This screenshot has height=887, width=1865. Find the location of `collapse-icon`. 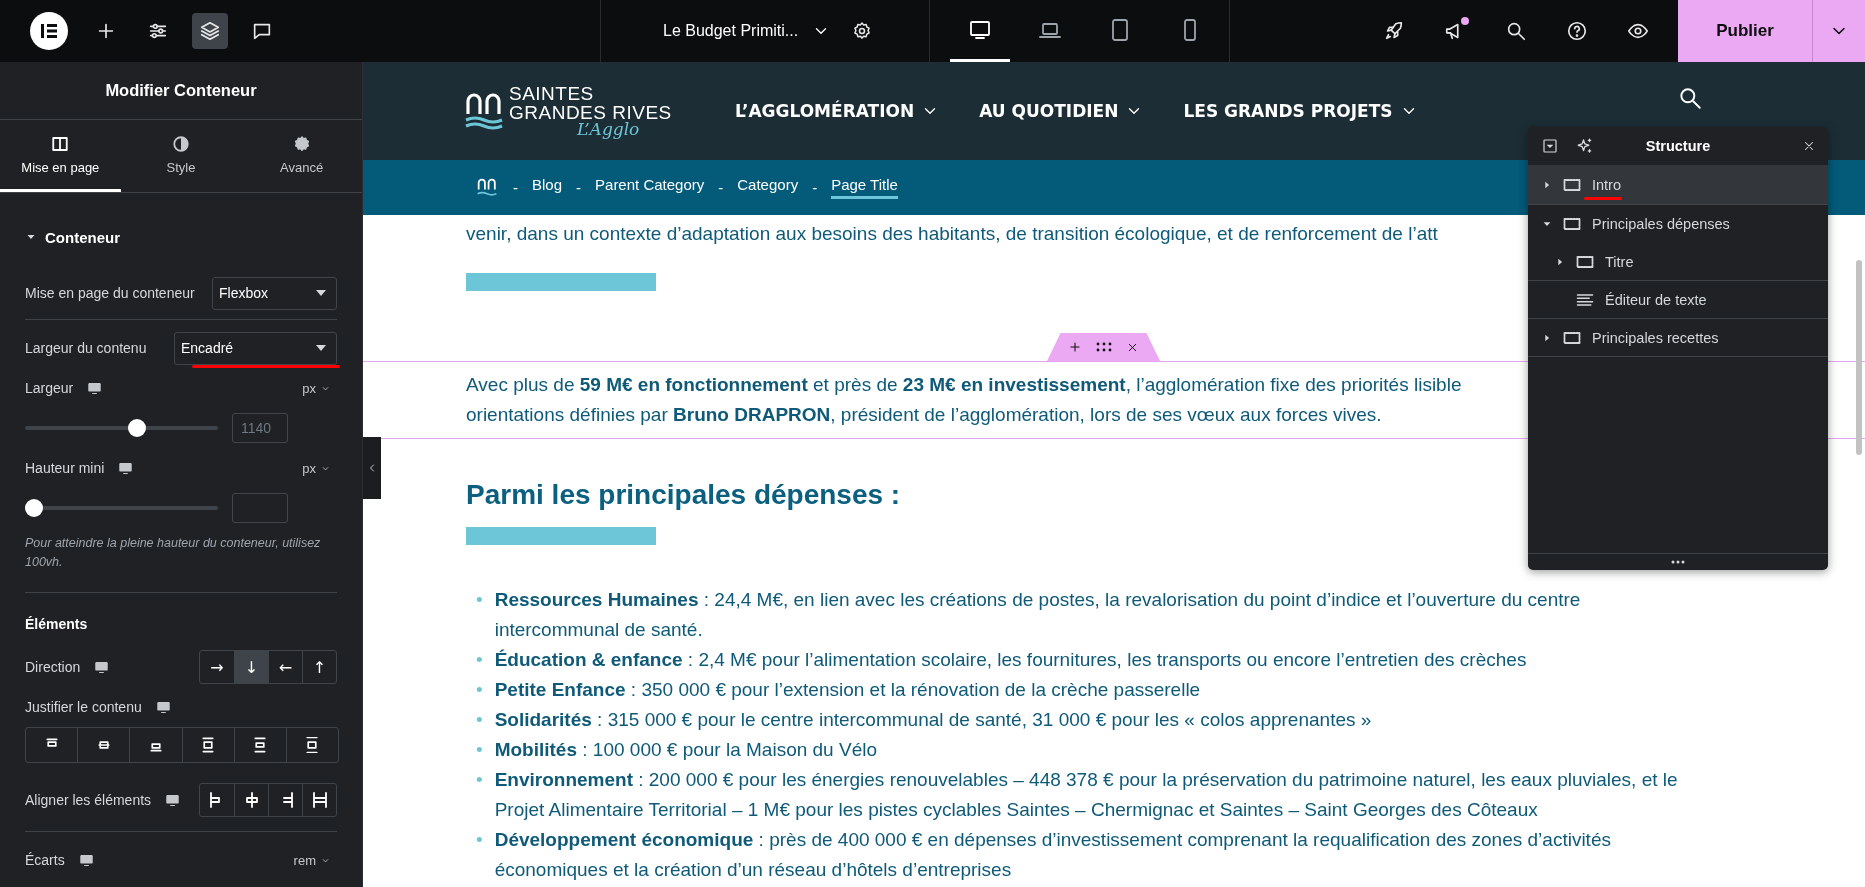

collapse-icon is located at coordinates (1550, 146).